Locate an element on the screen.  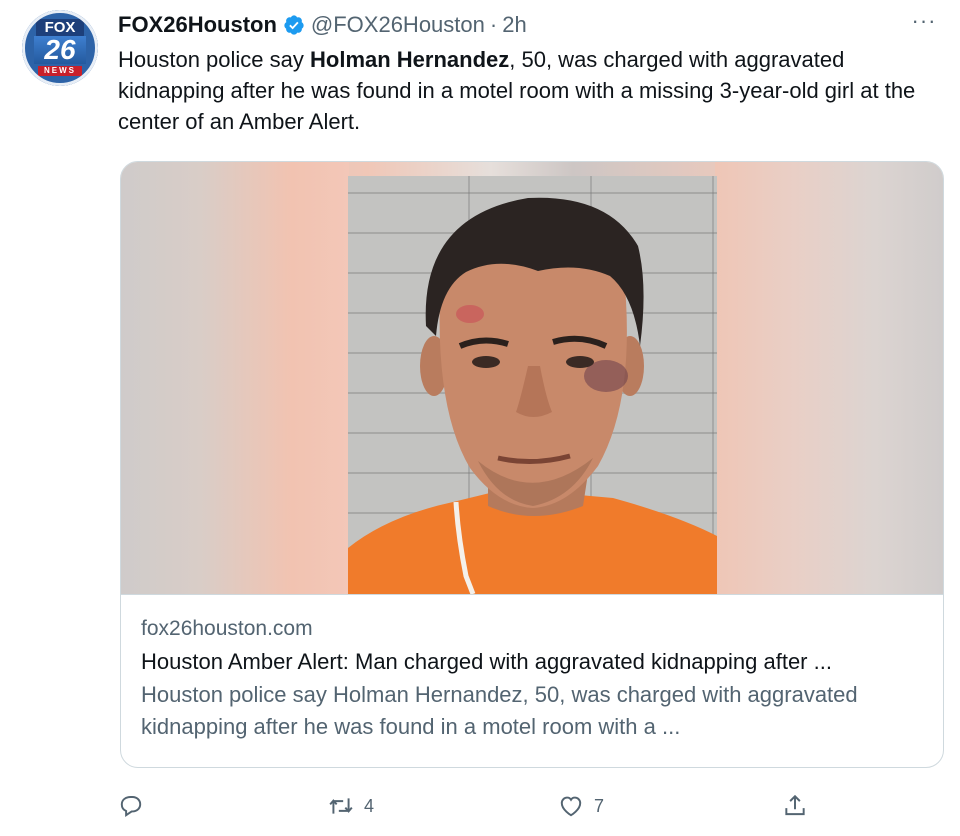
account-avatar: FOX 26 NEWS is located at coordinates (60, 48).